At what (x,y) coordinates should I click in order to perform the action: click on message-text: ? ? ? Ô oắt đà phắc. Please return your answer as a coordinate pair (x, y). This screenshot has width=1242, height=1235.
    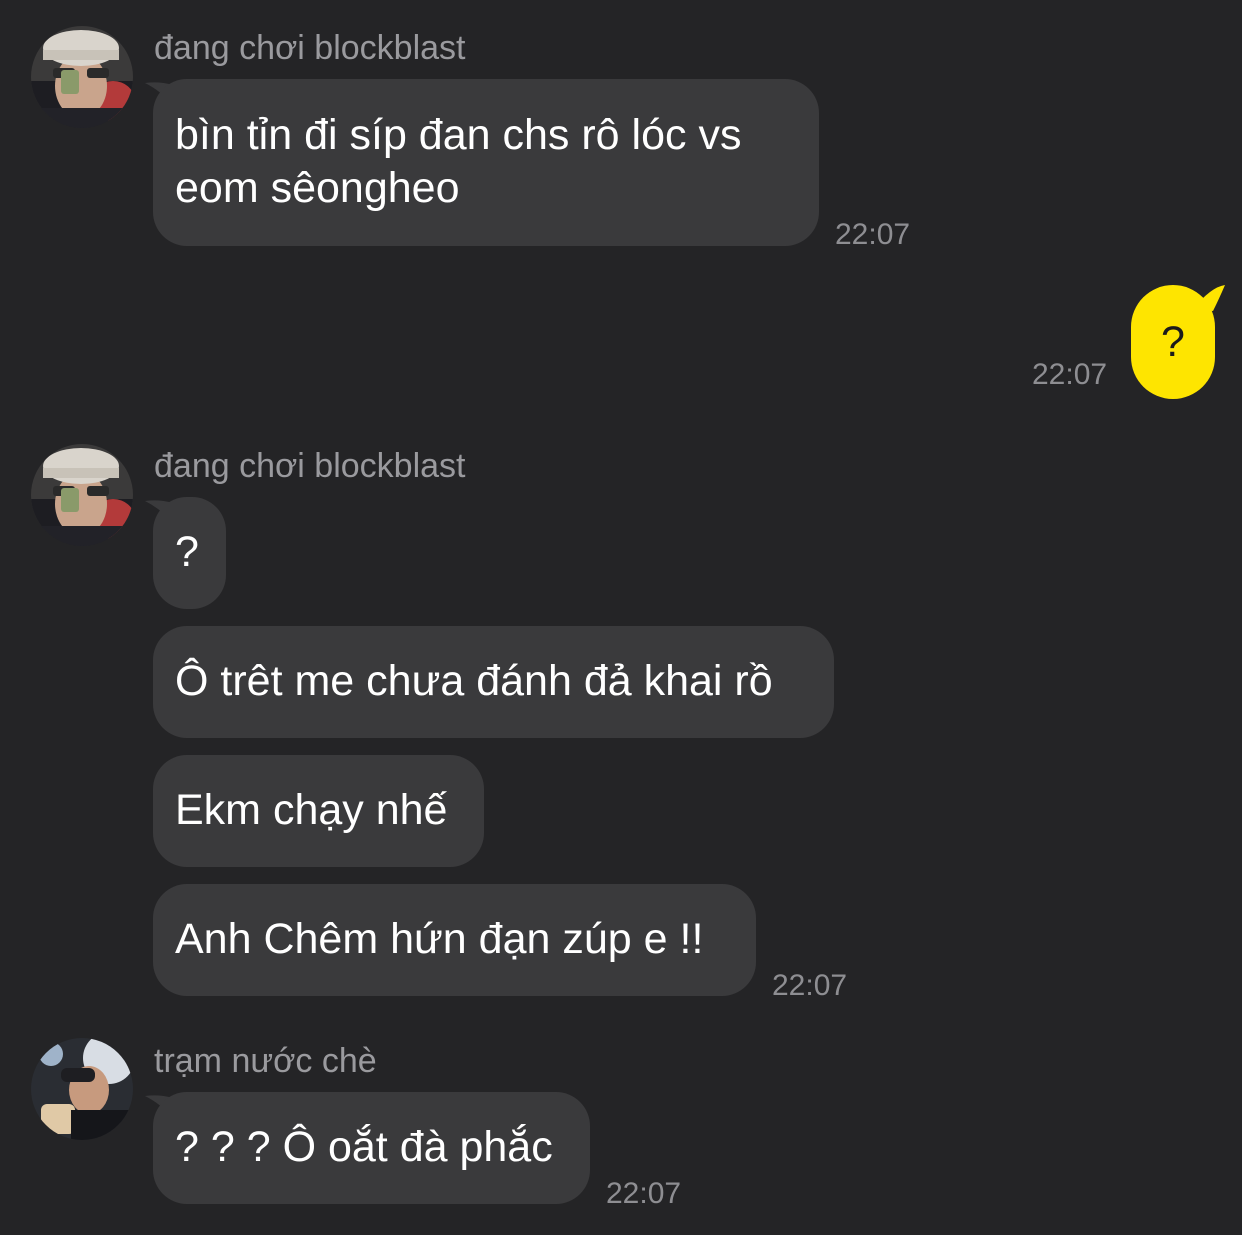
    Looking at the image, I should click on (364, 1147).